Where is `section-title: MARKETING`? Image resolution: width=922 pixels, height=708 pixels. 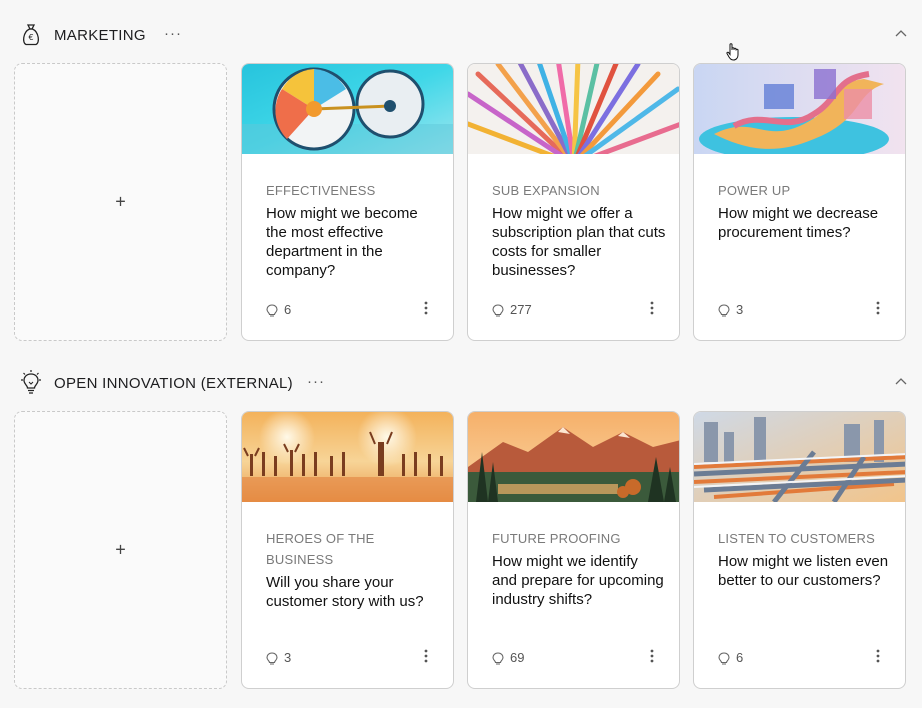 section-title: MARKETING is located at coordinates (100, 35).